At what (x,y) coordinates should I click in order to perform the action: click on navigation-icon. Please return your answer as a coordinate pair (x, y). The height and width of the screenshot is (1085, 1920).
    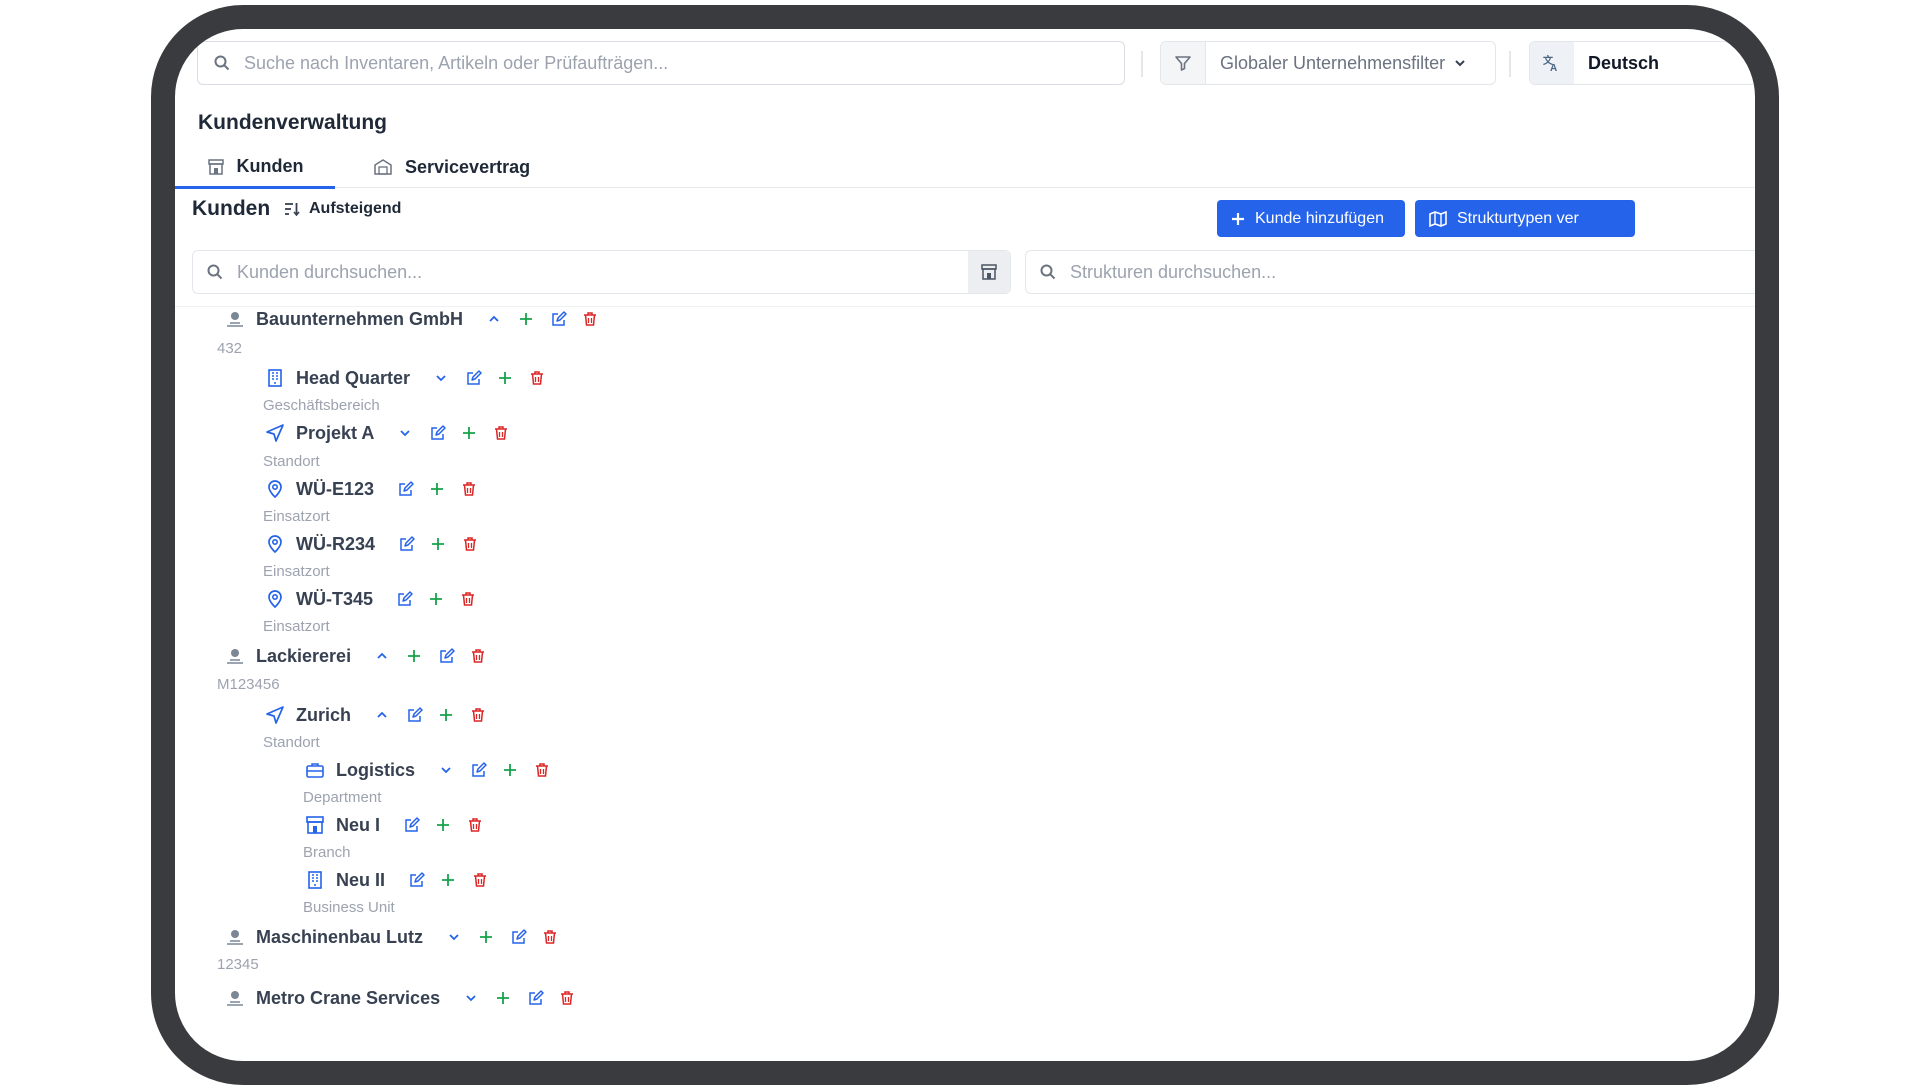
    Looking at the image, I should click on (275, 715).